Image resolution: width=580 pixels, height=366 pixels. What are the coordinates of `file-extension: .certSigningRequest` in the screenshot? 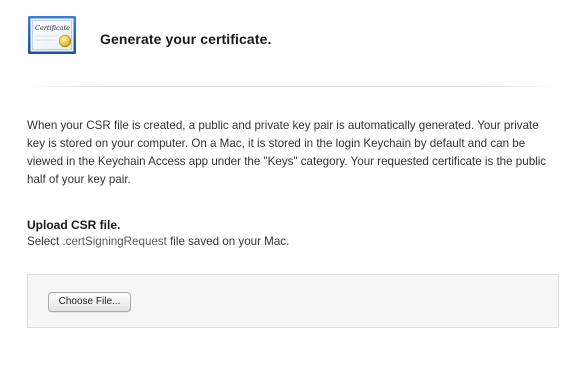 It's located at (114, 241).